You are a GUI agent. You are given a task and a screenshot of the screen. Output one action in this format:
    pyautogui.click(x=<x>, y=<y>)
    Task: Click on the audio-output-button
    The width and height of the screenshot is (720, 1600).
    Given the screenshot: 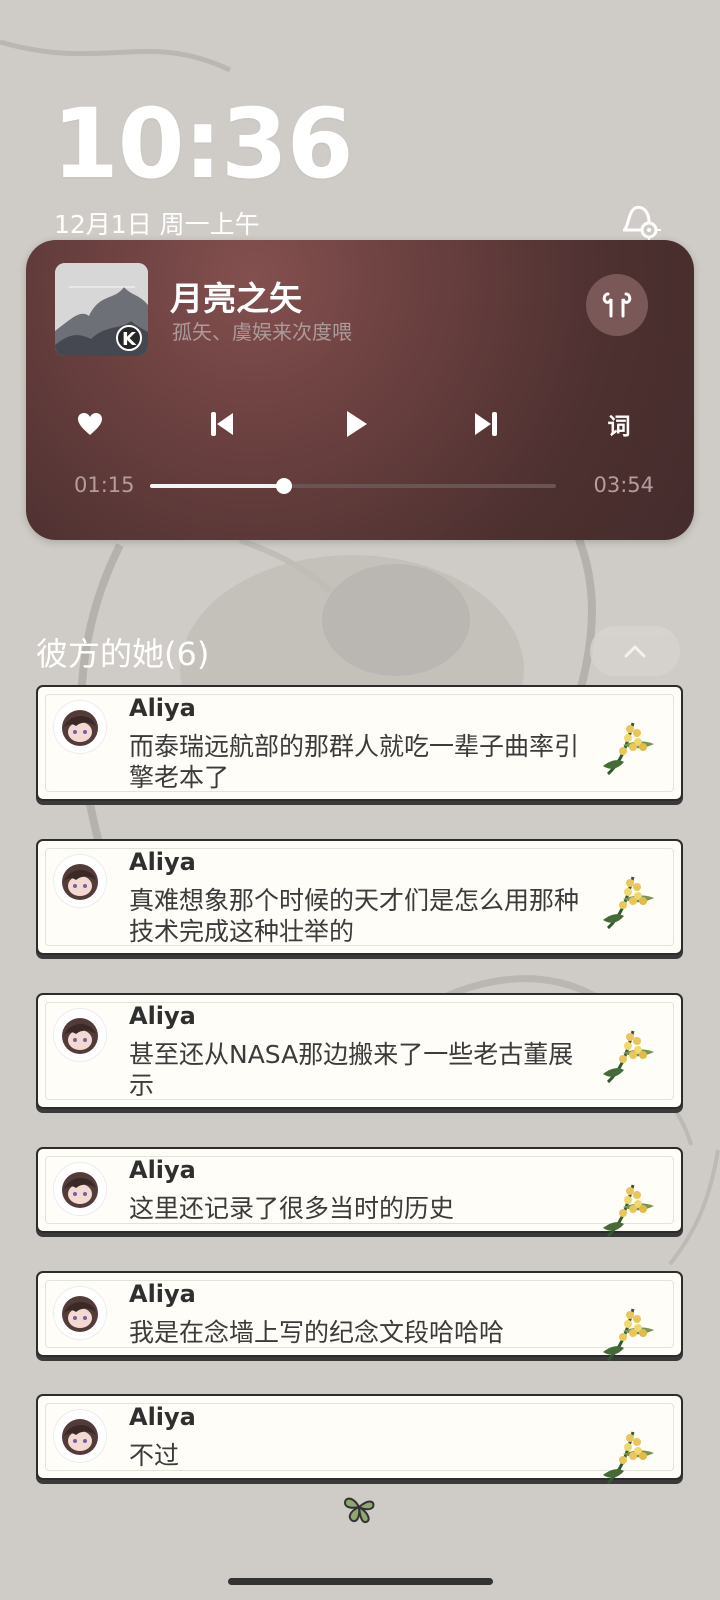 What is the action you would take?
    pyautogui.click(x=617, y=305)
    